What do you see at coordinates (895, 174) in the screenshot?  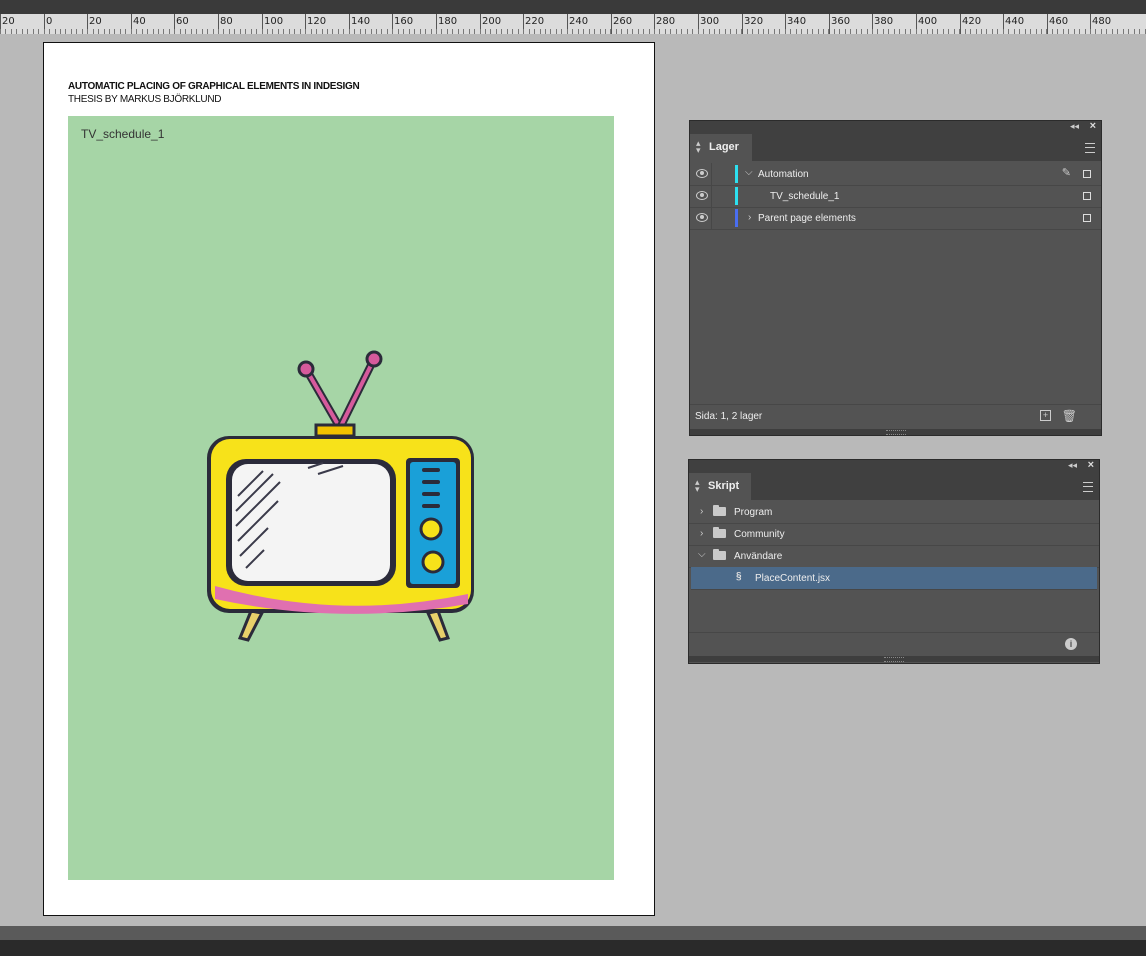 I see `layer-row-automation: ⌵ Automation ✎` at bounding box center [895, 174].